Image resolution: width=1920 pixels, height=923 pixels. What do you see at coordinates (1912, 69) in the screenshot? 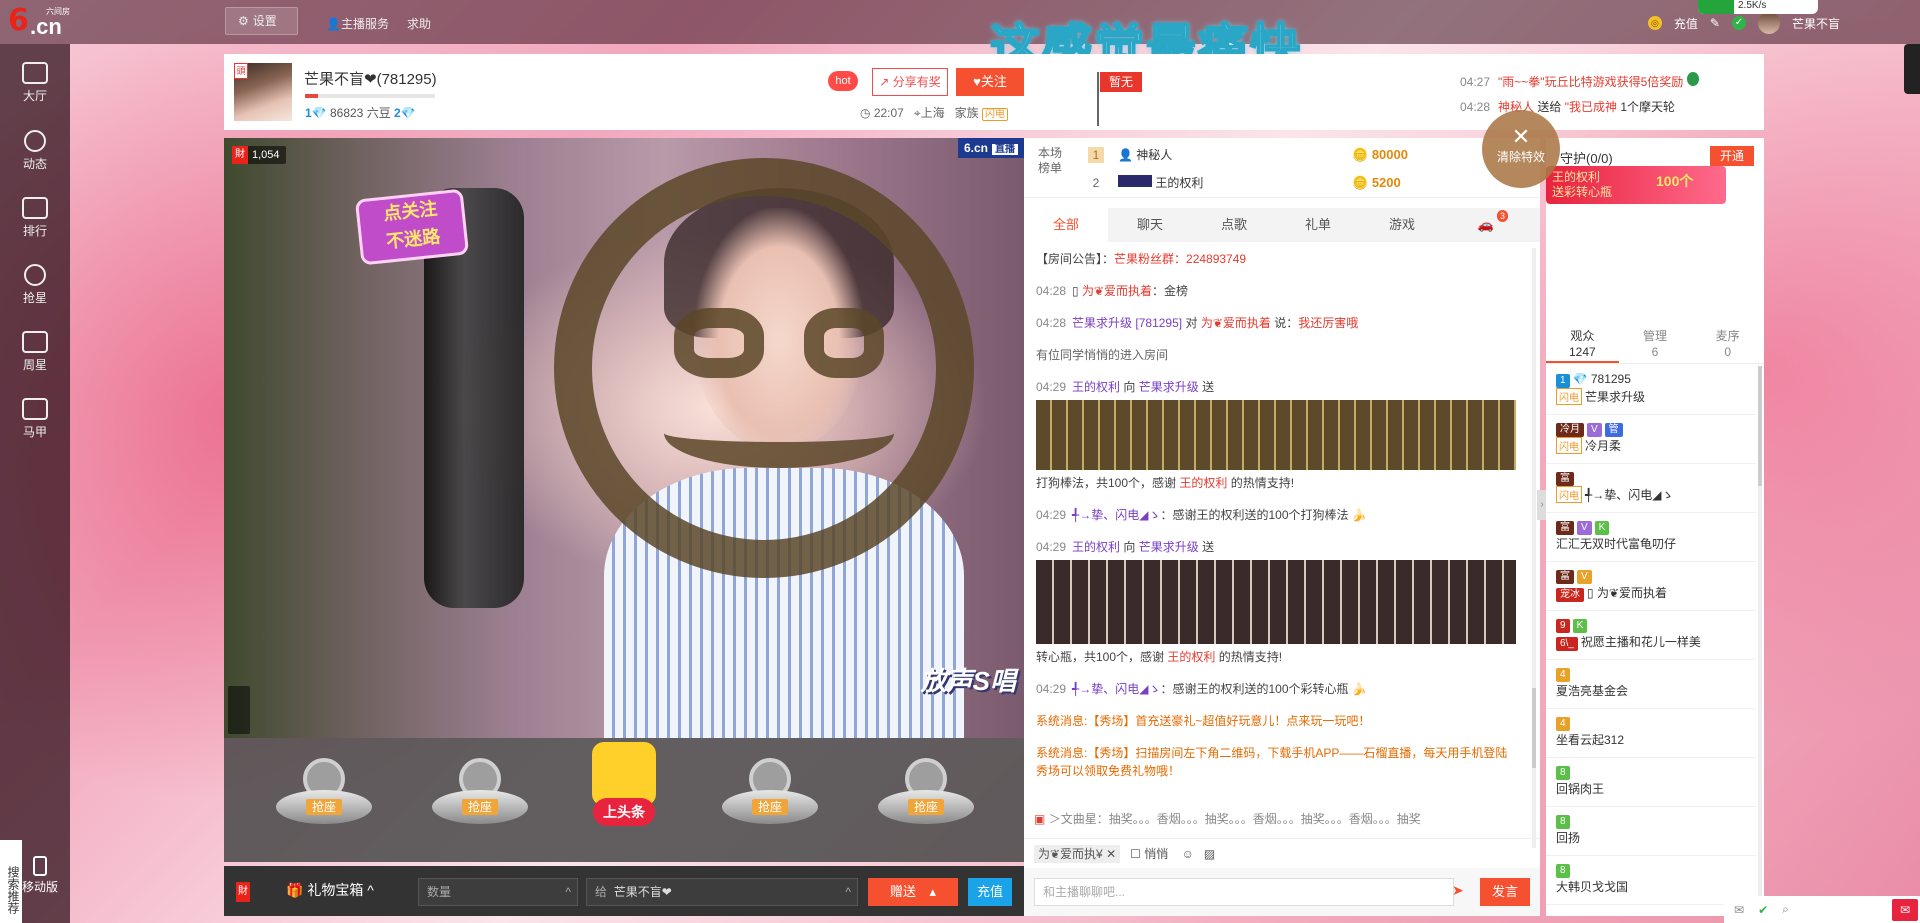
I see `side-tab` at bounding box center [1912, 69].